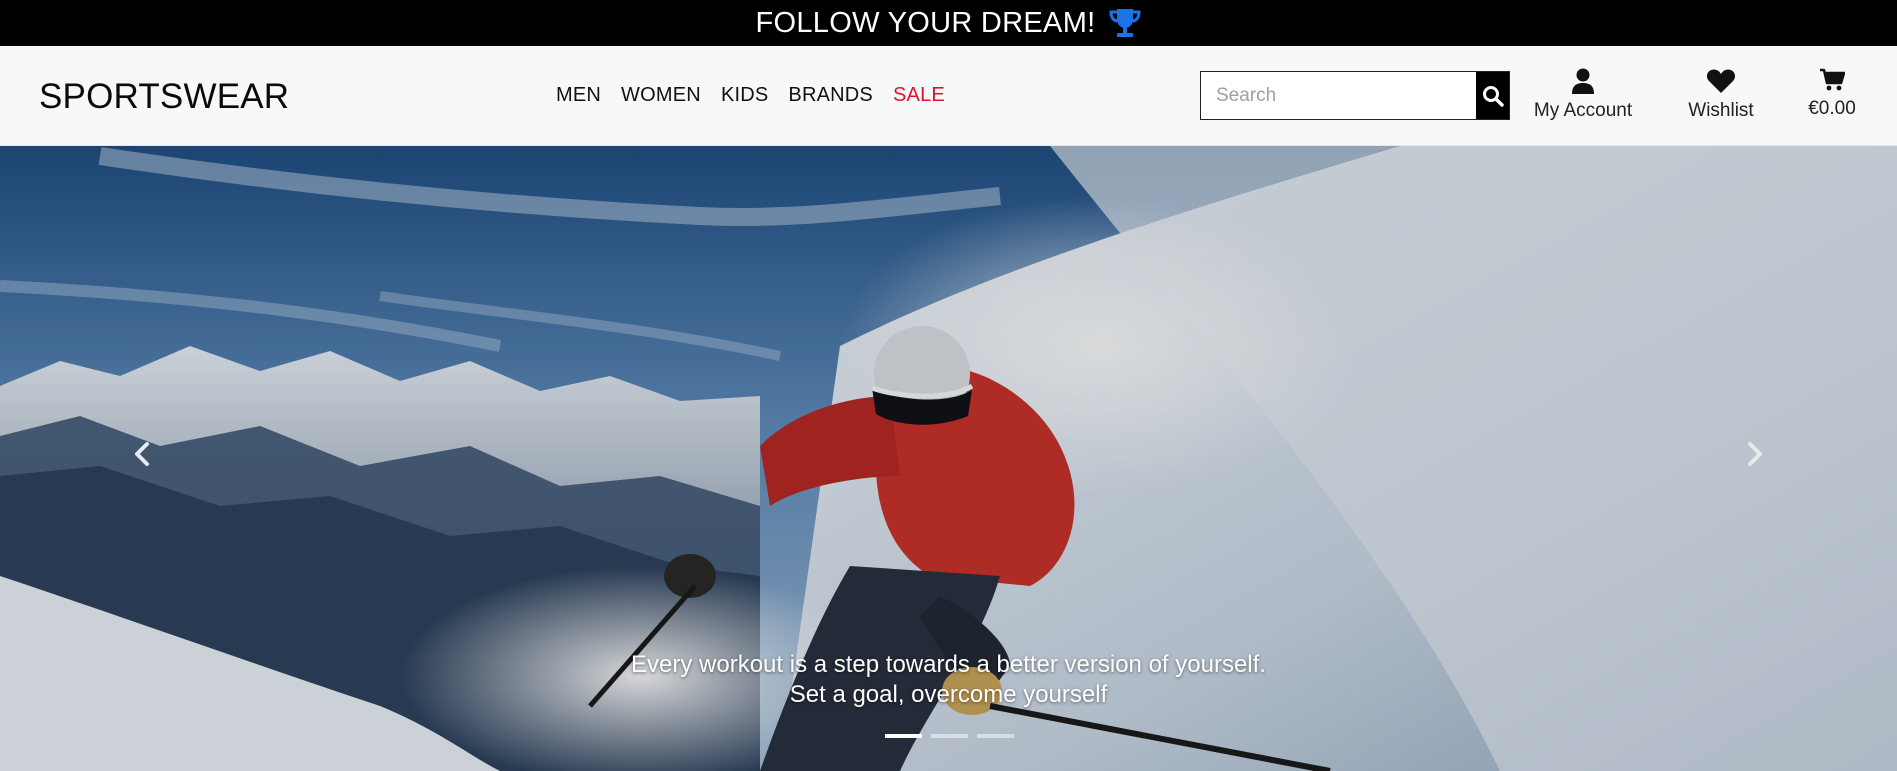  I want to click on hero-caption-line-2: Set a goal, overcome yourself, so click(948, 694).